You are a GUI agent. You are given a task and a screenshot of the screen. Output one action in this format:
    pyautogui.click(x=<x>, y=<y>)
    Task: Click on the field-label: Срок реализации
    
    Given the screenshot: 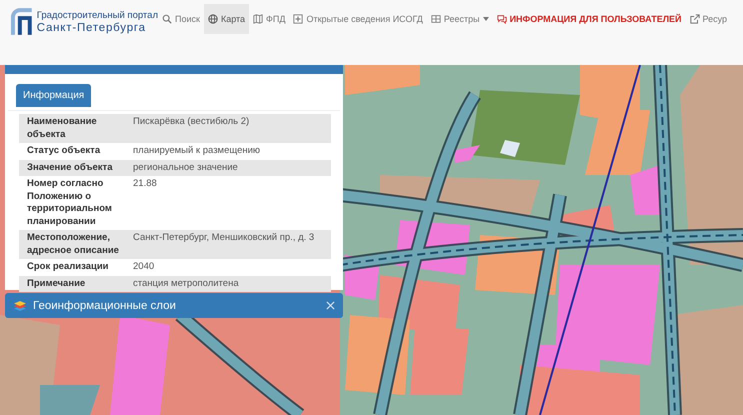 What is the action you would take?
    pyautogui.click(x=68, y=267)
    